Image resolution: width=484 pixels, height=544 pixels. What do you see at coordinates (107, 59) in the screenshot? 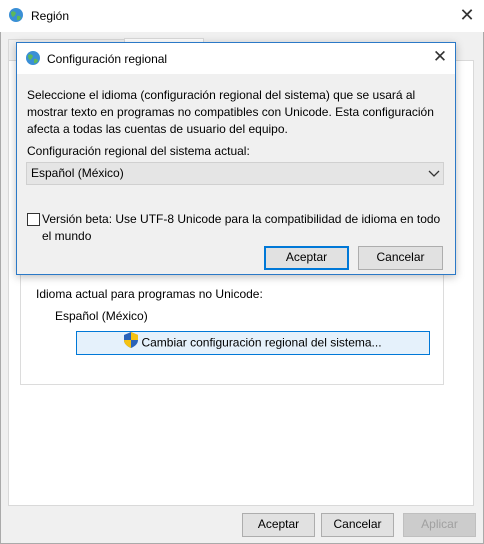
I see `dialog-title: Configuración regional` at bounding box center [107, 59].